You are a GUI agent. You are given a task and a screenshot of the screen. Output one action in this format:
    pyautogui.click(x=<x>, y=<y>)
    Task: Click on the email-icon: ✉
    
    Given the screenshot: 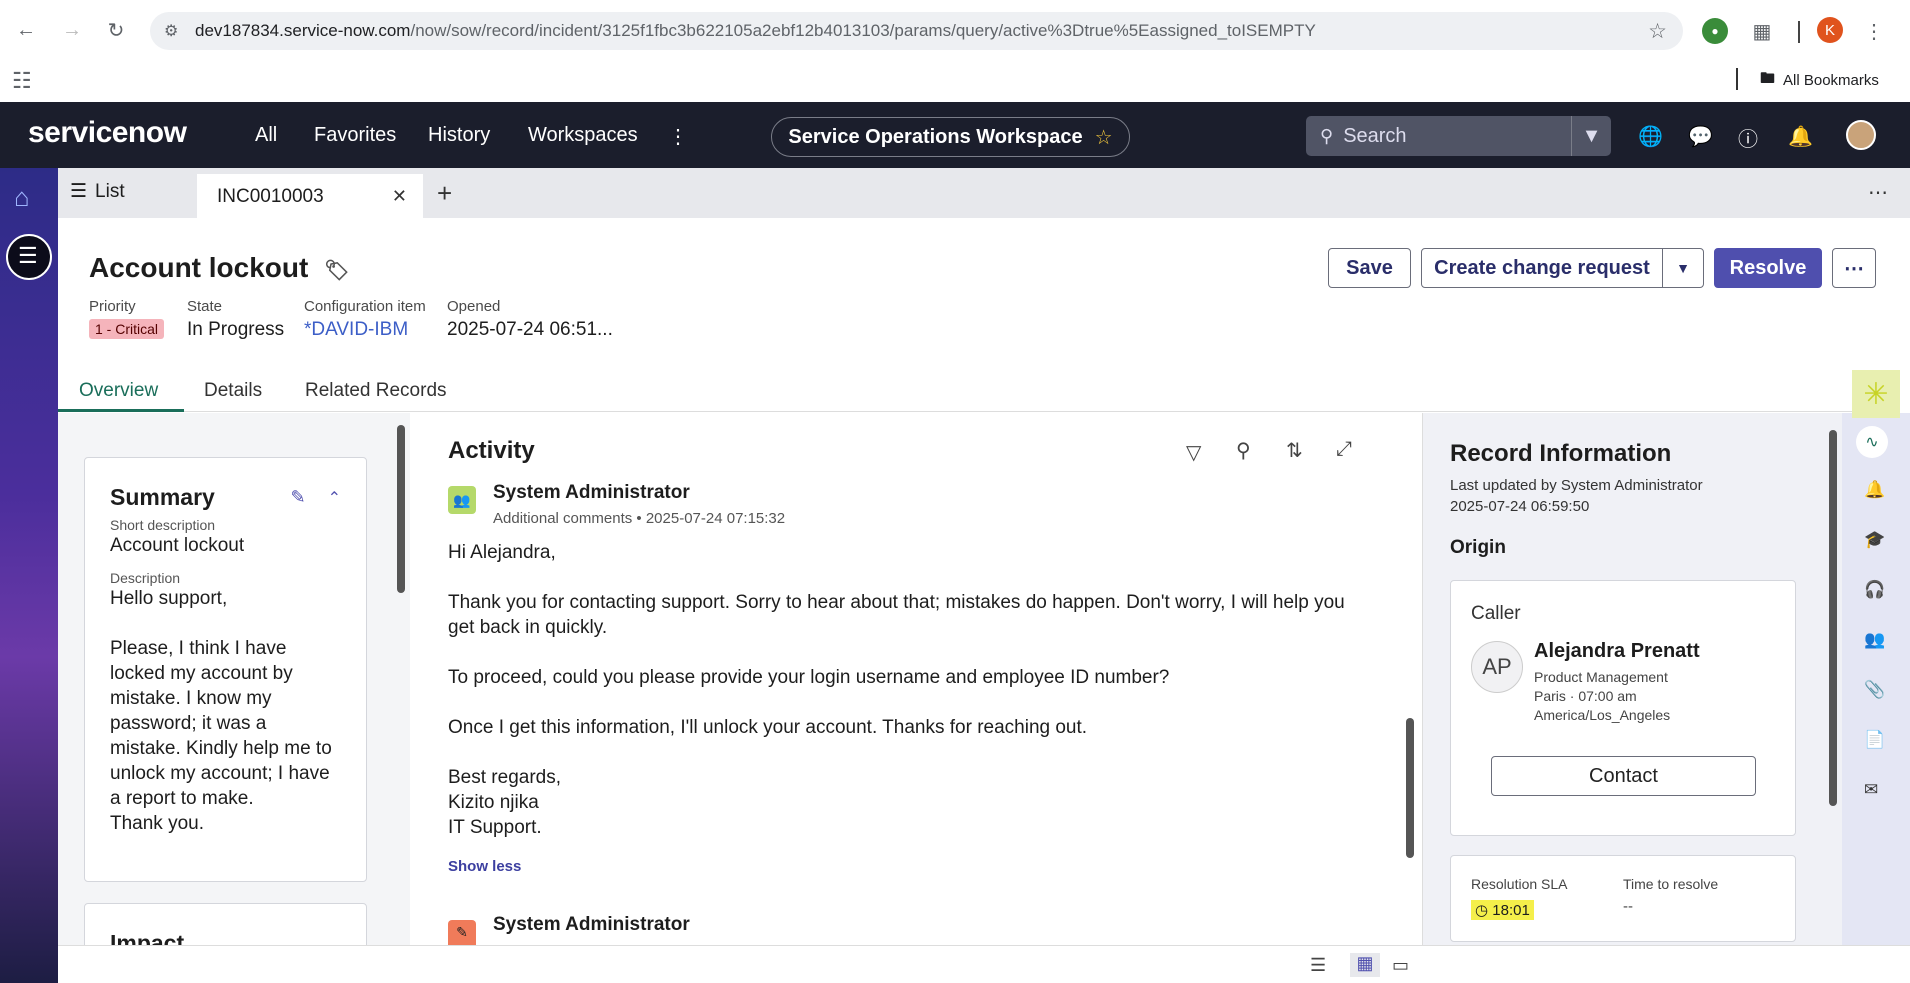 What is the action you would take?
    pyautogui.click(x=1871, y=790)
    